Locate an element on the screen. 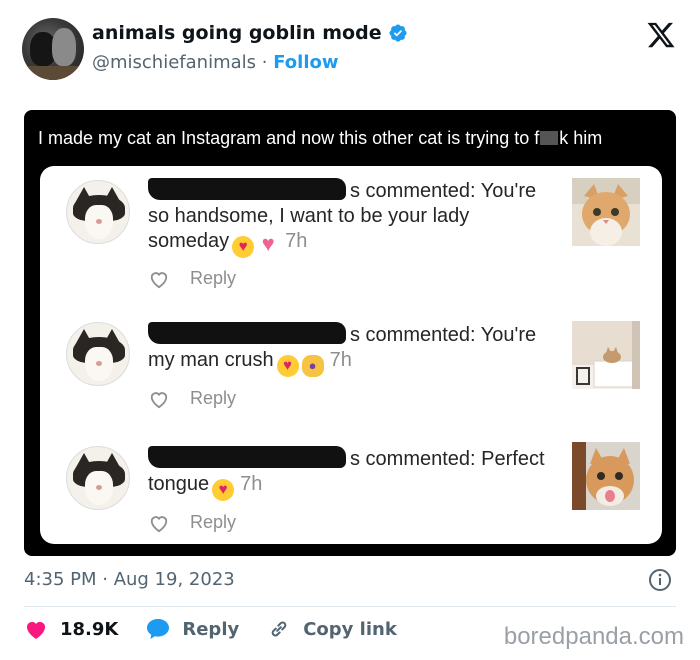  comment-line-2: so handsome, I want to be your lady is located at coordinates (309, 216).